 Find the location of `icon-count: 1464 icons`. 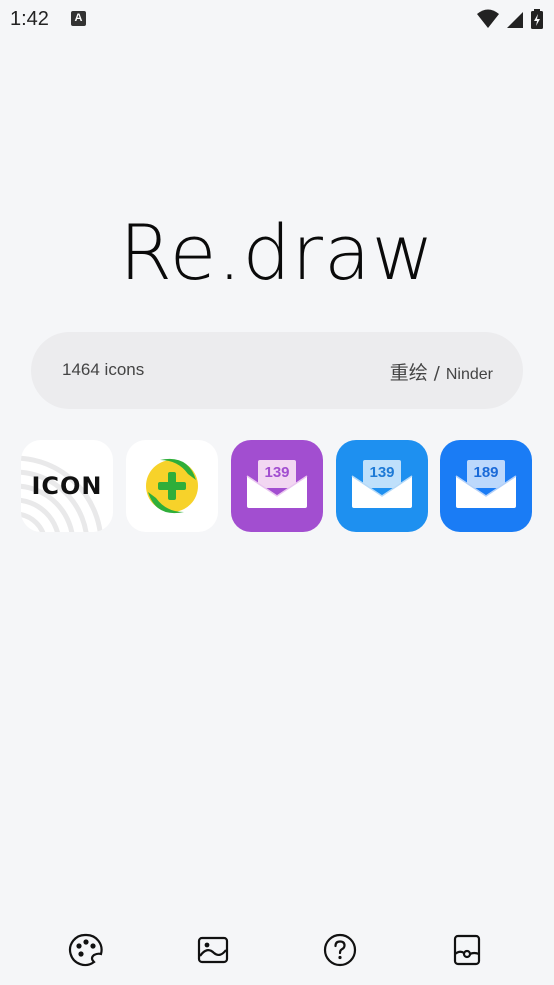

icon-count: 1464 icons is located at coordinates (103, 369).